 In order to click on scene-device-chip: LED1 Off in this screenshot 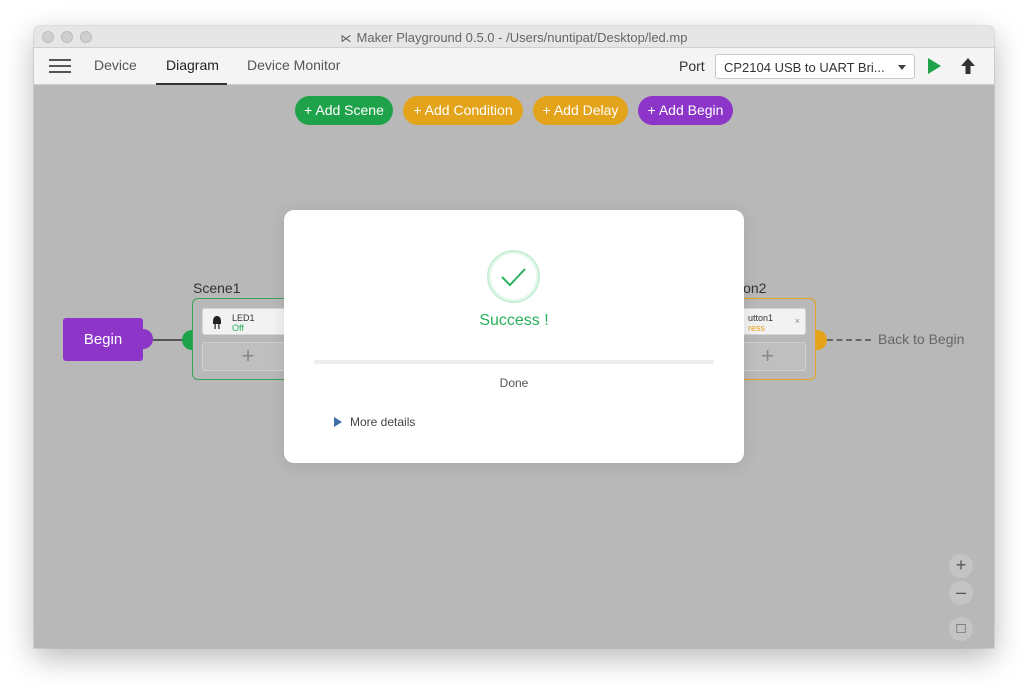, I will do `click(248, 321)`.